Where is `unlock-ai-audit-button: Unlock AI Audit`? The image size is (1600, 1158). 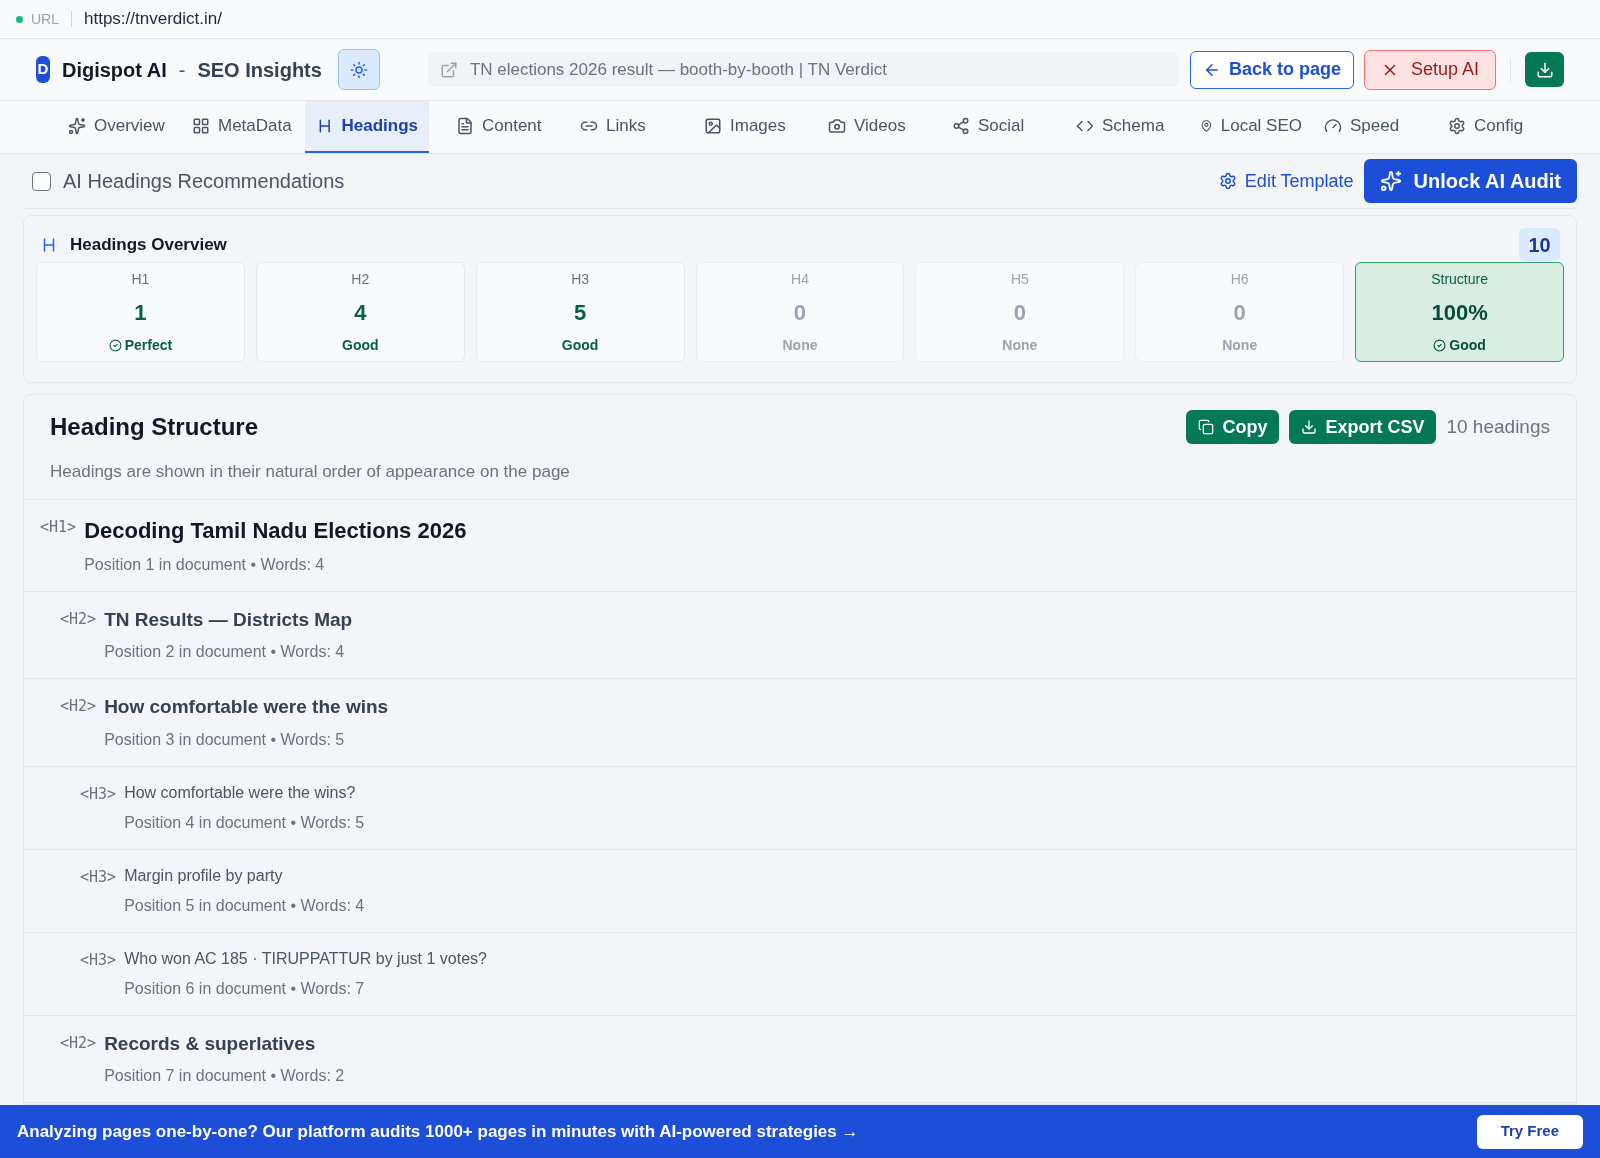 unlock-ai-audit-button: Unlock AI Audit is located at coordinates (1470, 181).